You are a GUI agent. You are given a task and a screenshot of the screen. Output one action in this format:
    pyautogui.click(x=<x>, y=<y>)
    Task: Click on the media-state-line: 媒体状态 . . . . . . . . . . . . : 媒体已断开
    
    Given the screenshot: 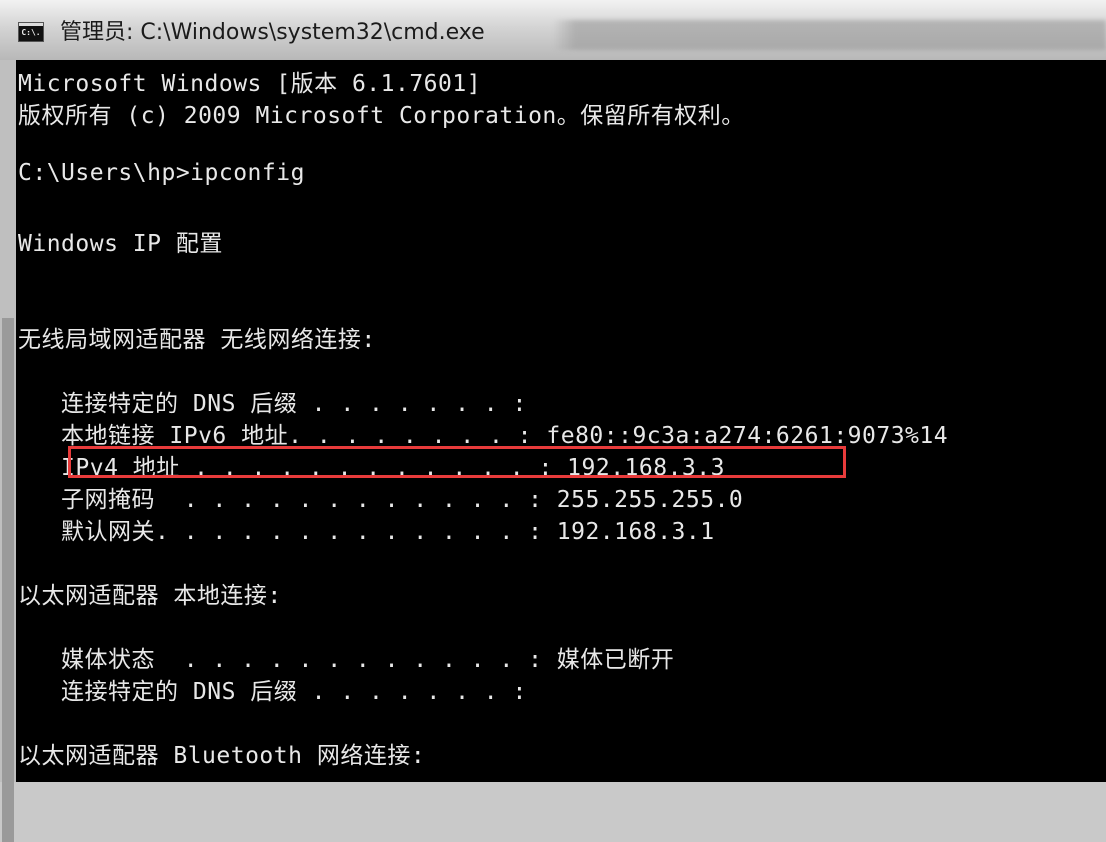 What is the action you would take?
    pyautogui.click(x=346, y=660)
    